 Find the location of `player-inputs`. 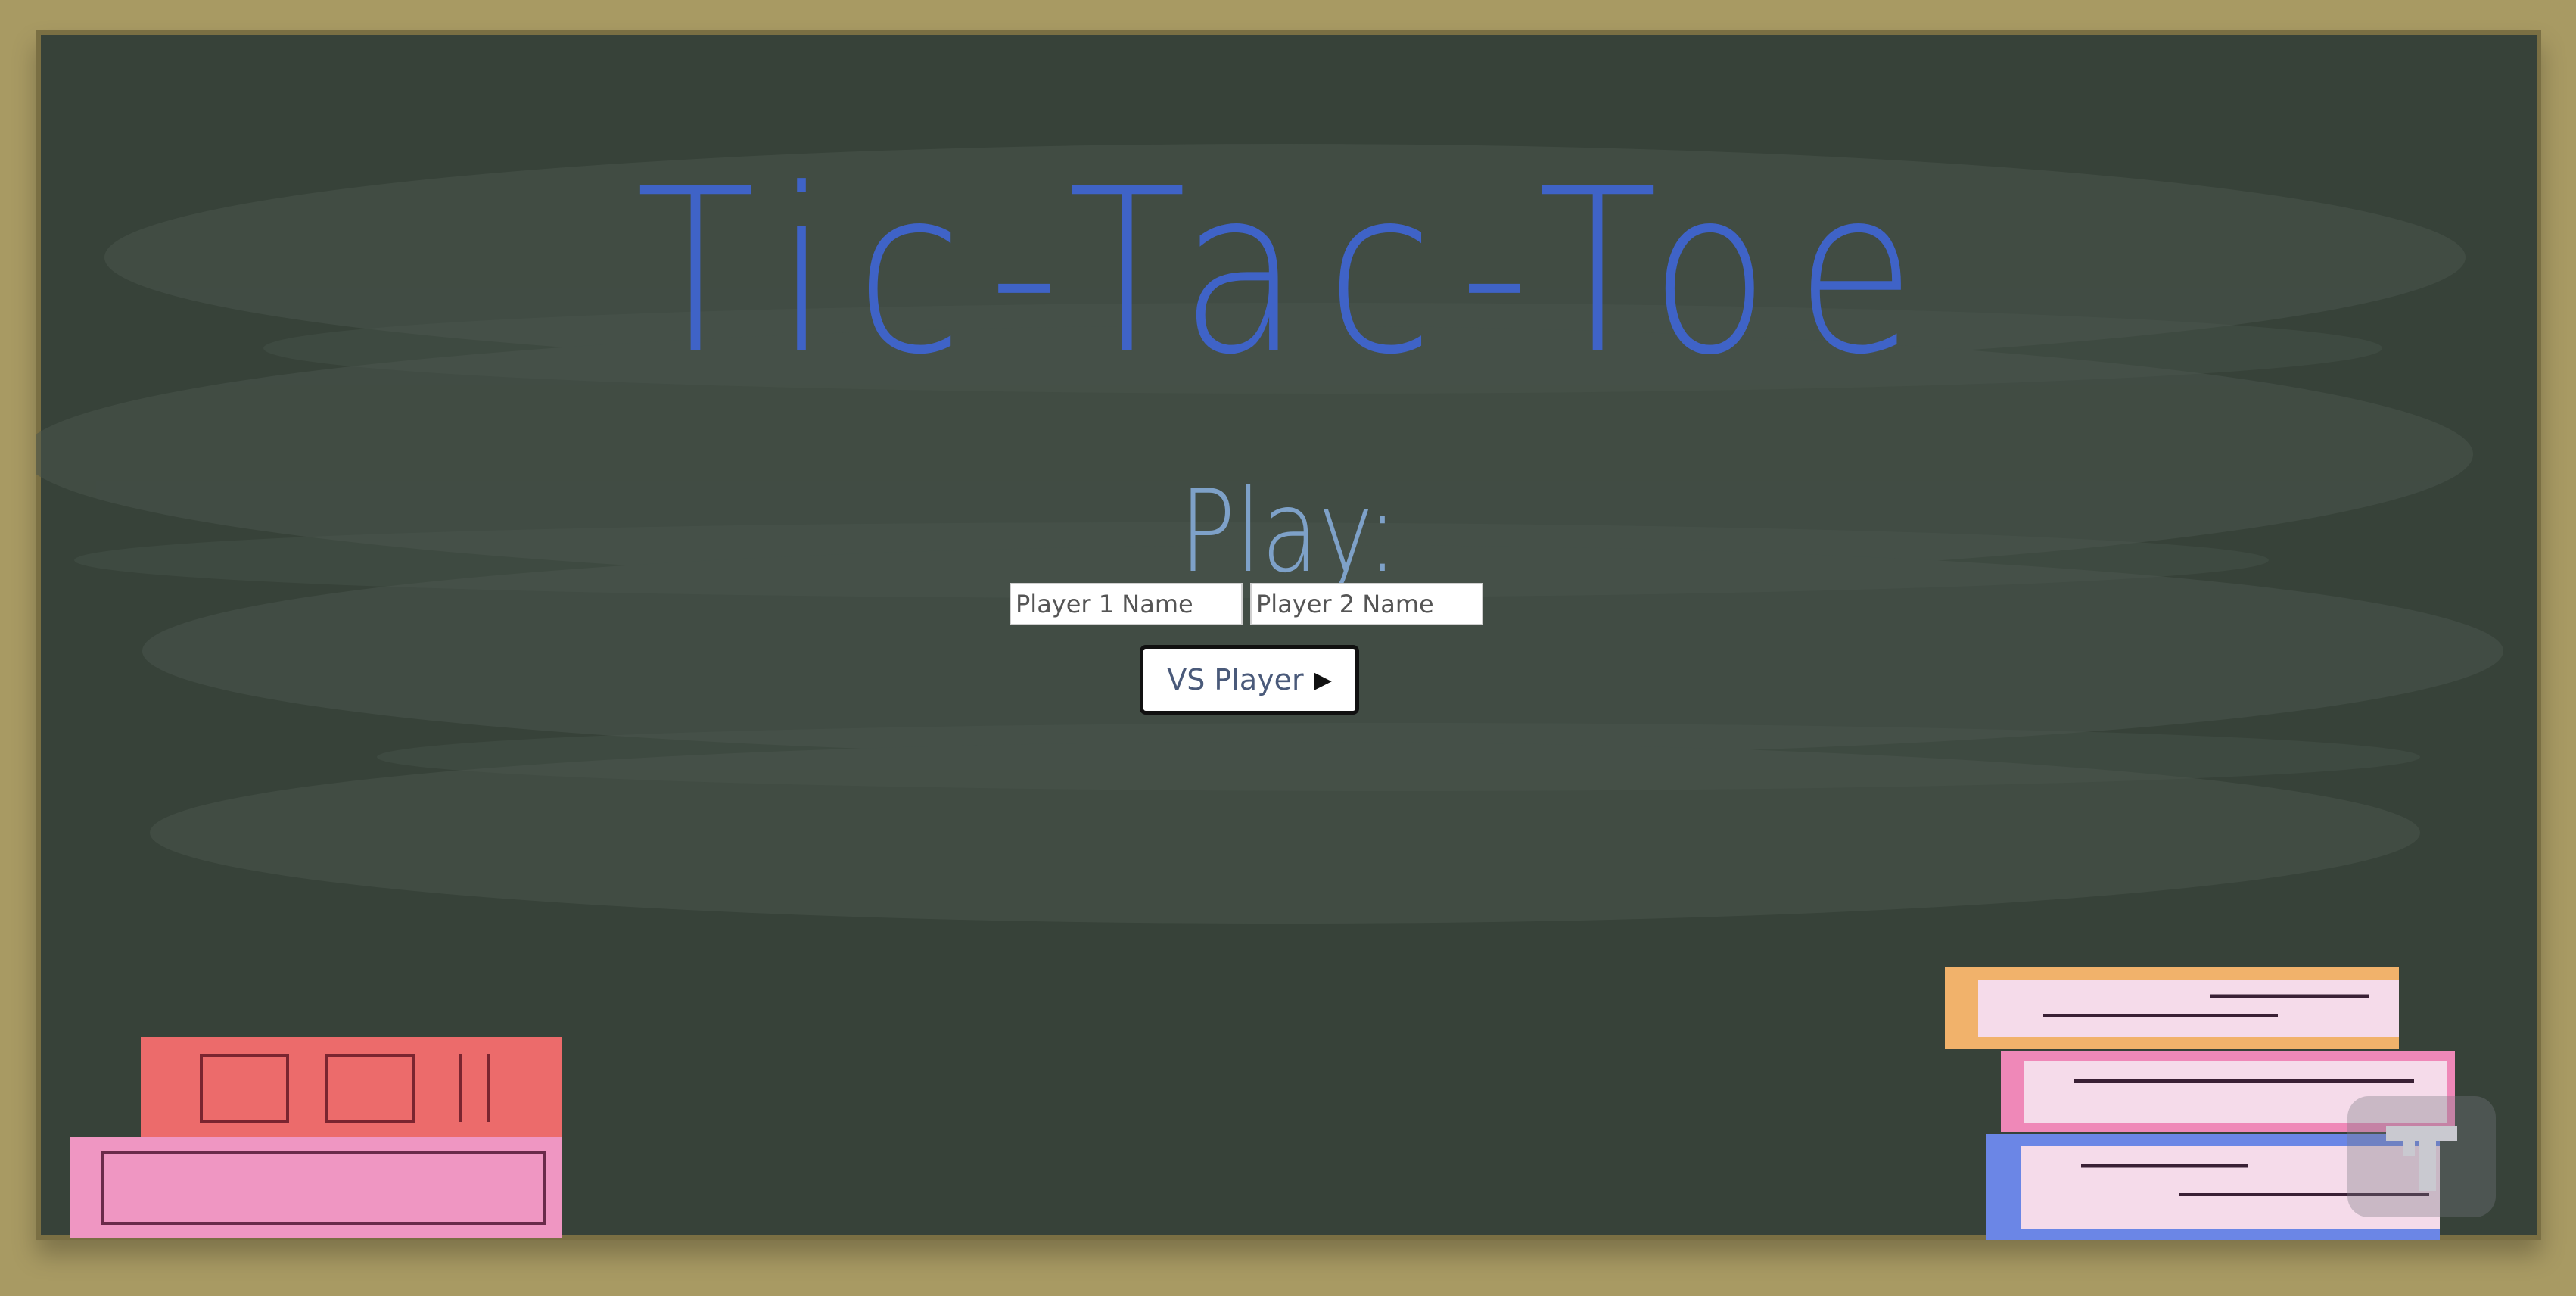

player-inputs is located at coordinates (1246, 604).